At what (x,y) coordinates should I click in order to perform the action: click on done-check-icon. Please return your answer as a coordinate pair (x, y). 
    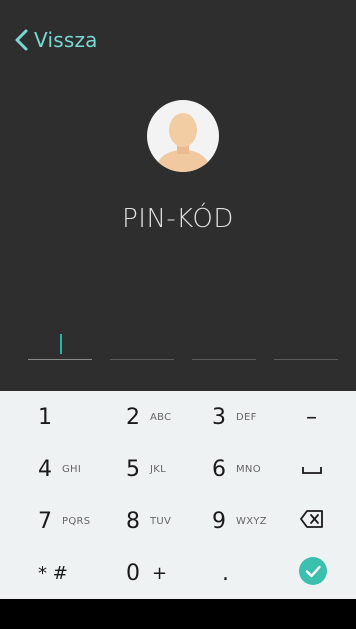
    Looking at the image, I should click on (313, 573).